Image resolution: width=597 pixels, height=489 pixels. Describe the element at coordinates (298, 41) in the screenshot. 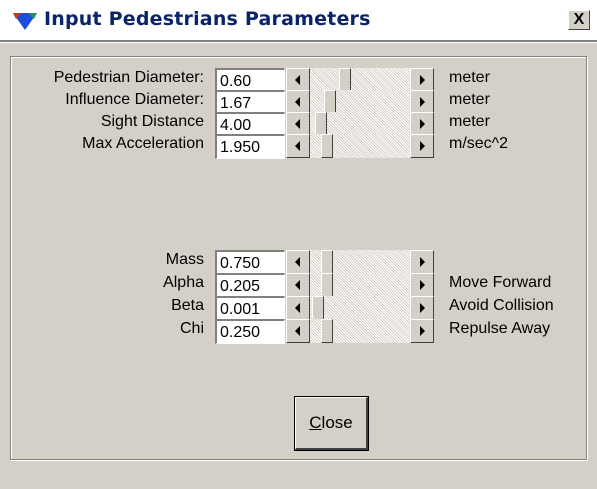

I see `title-separator` at that location.